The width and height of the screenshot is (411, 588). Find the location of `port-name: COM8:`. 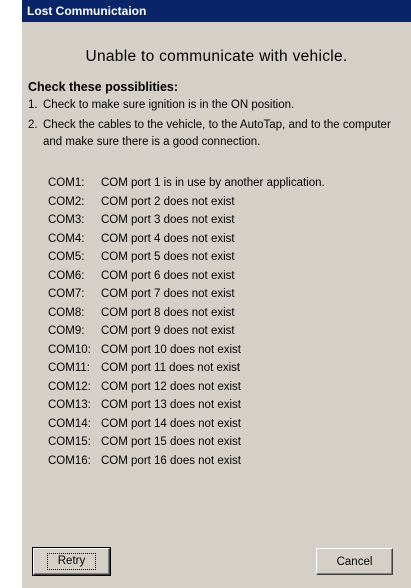

port-name: COM8: is located at coordinates (66, 312).